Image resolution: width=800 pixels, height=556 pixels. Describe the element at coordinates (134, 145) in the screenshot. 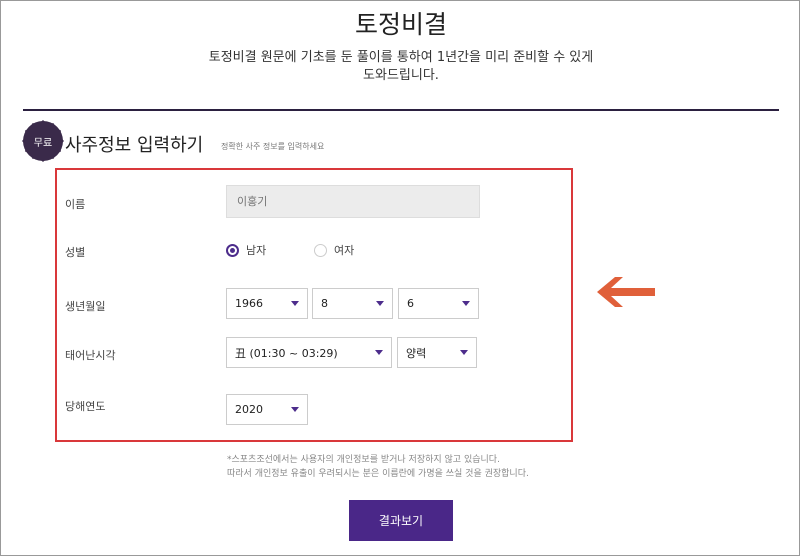

I see `section-title: 사주정보 입력하기` at that location.